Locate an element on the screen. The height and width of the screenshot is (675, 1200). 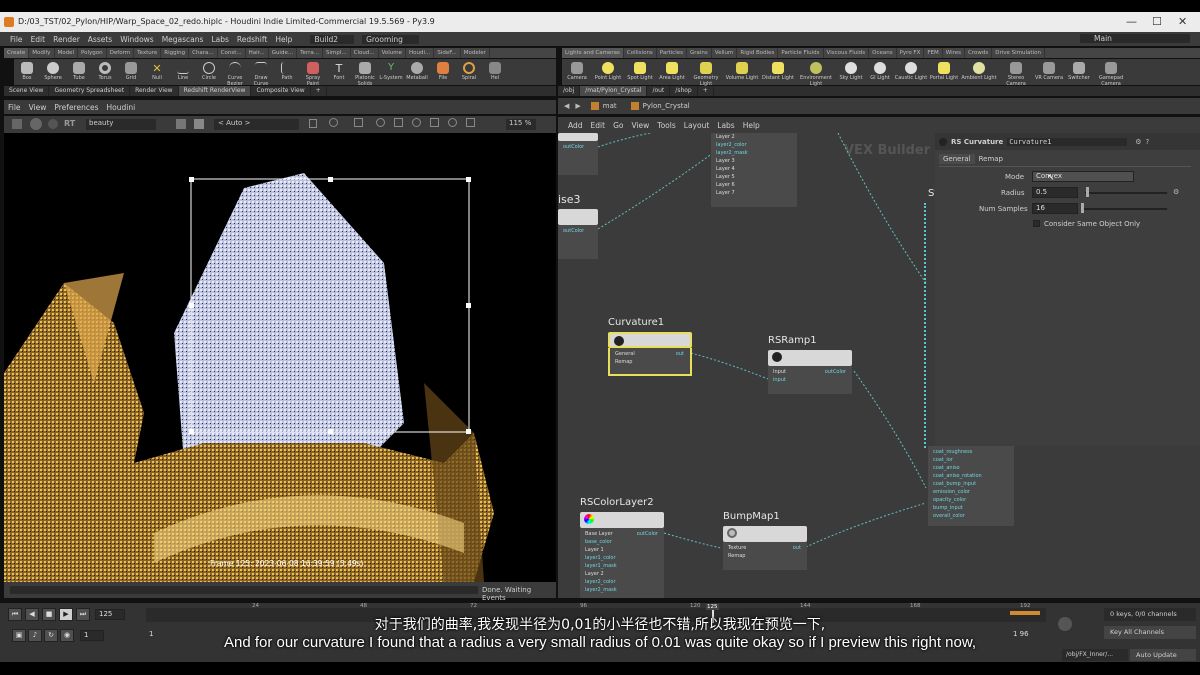
shelf-tab: Grains is located at coordinates (699, 53).